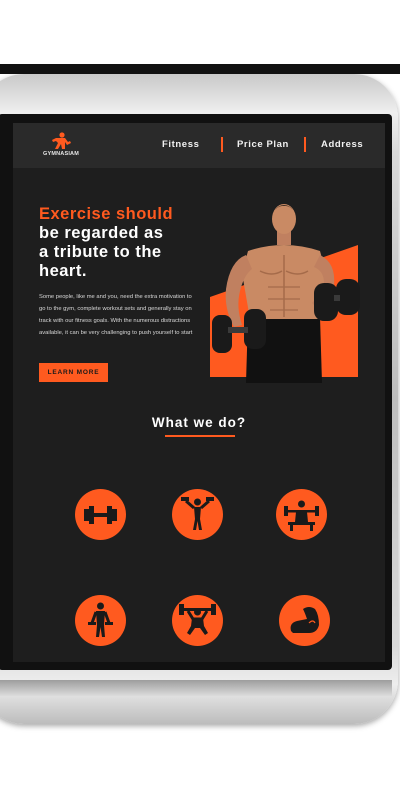 This screenshot has width=400, height=800. I want to click on learn-more-button: LEARN MORE, so click(73, 372).